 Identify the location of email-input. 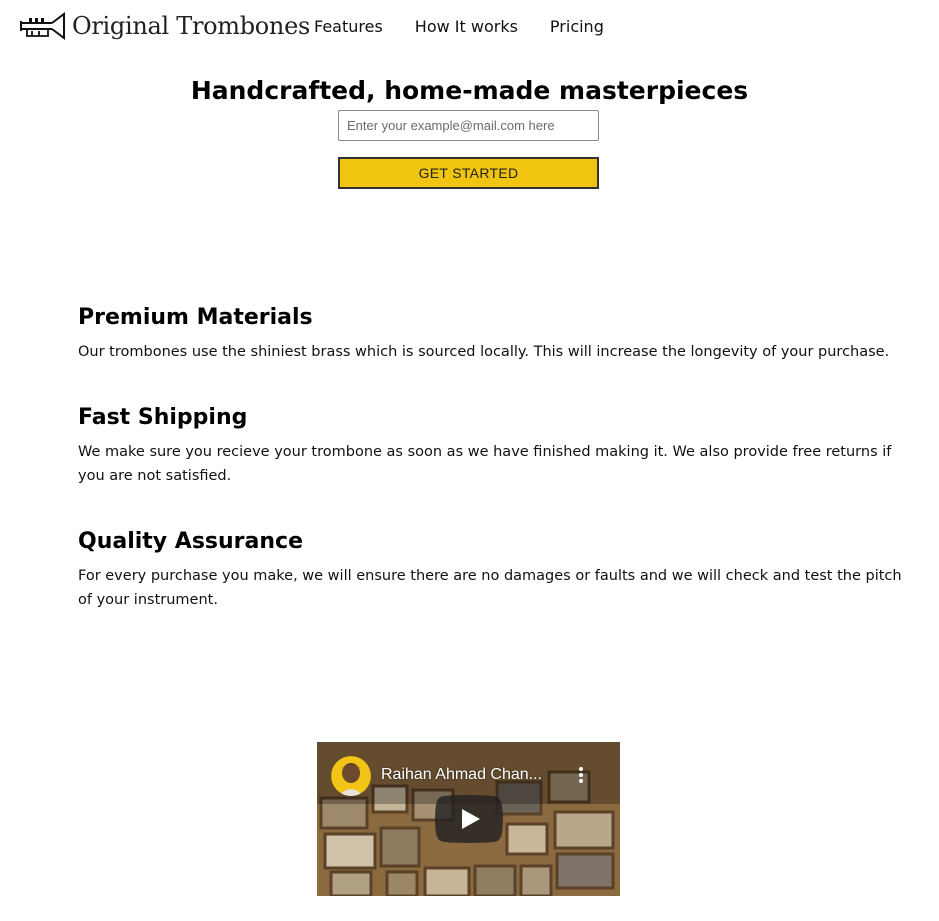
(468, 125).